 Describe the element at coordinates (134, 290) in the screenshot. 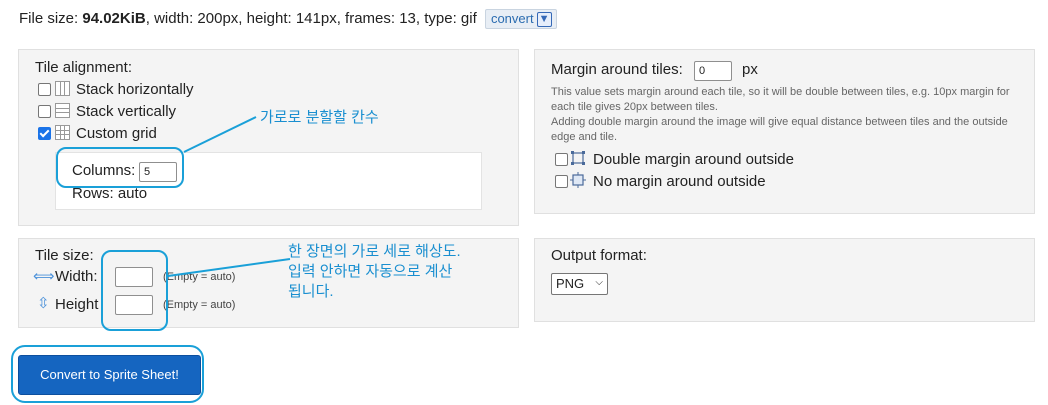

I see `tile-size-callout` at that location.